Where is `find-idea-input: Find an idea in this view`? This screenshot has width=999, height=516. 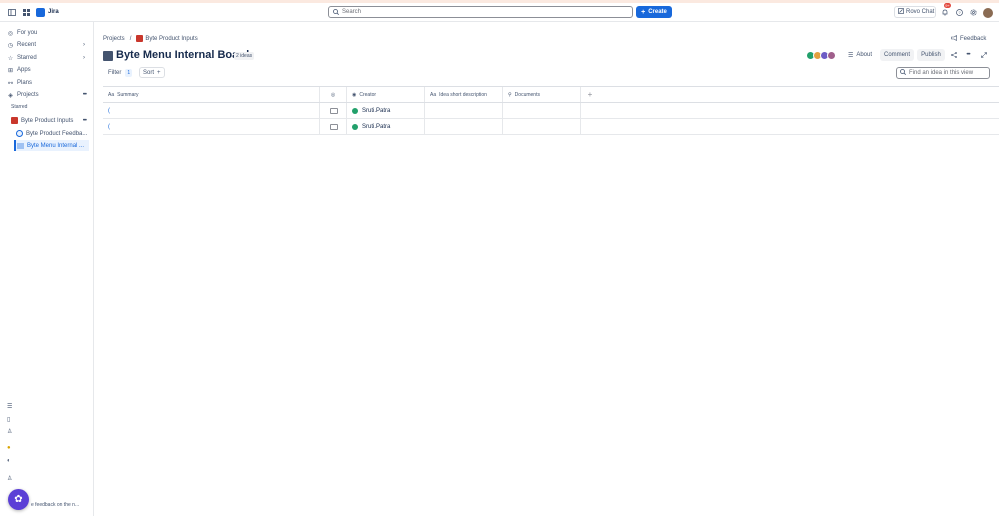 find-idea-input: Find an idea in this view is located at coordinates (943, 73).